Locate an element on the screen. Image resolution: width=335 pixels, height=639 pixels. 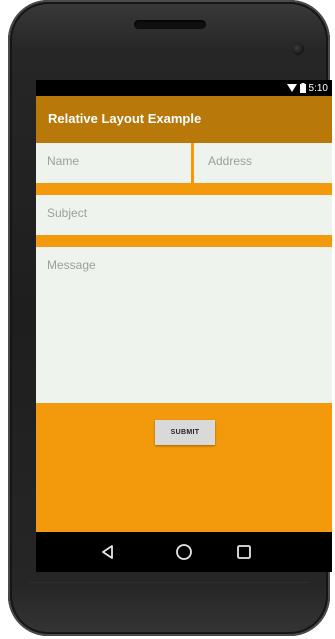
address-placeholder: Address is located at coordinates (230, 161).